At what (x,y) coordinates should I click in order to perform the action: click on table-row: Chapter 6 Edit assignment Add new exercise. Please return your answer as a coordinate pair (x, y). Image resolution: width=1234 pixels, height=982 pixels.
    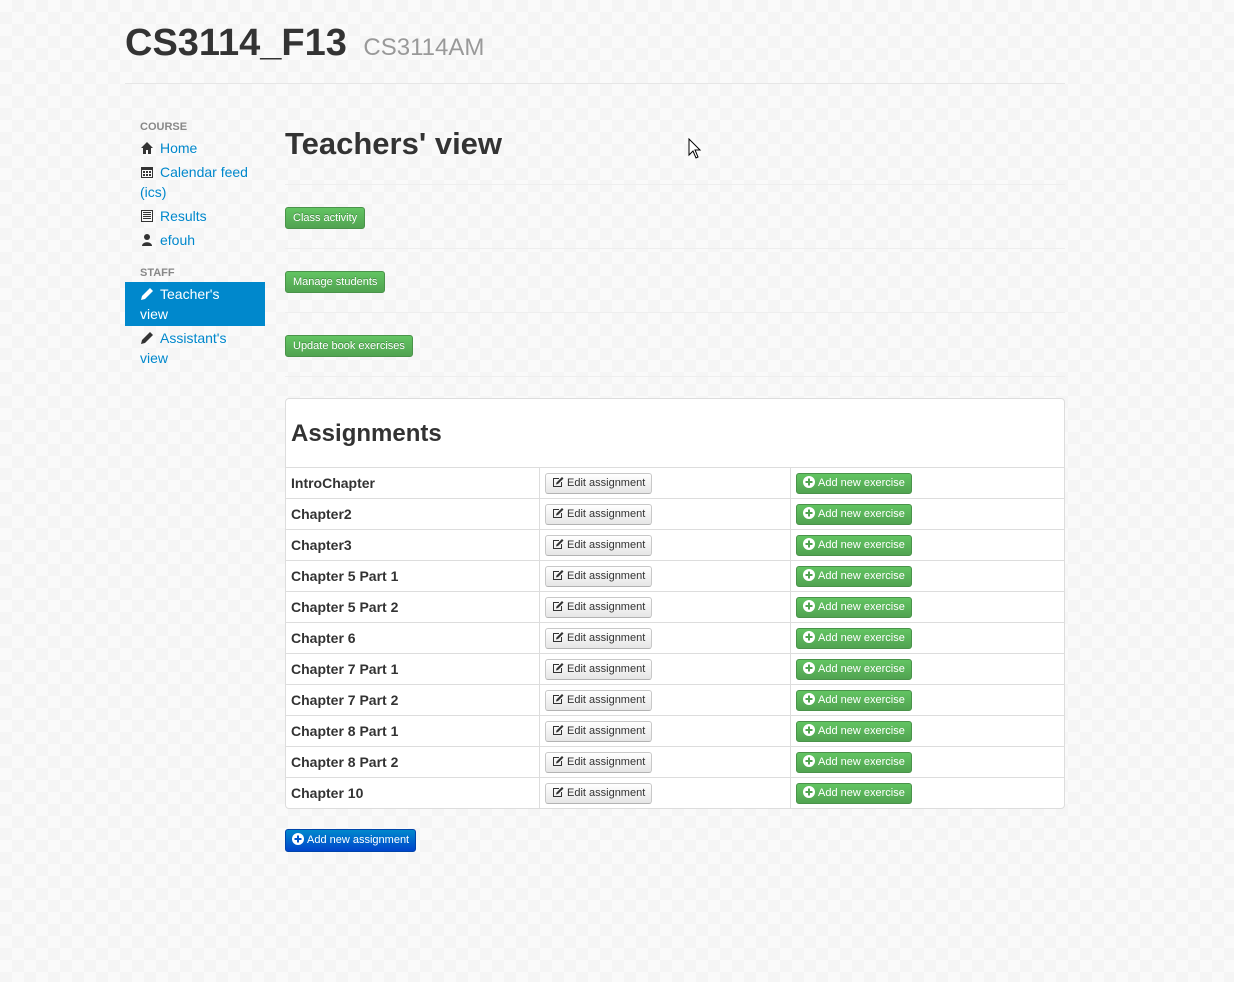
    Looking at the image, I should click on (675, 638).